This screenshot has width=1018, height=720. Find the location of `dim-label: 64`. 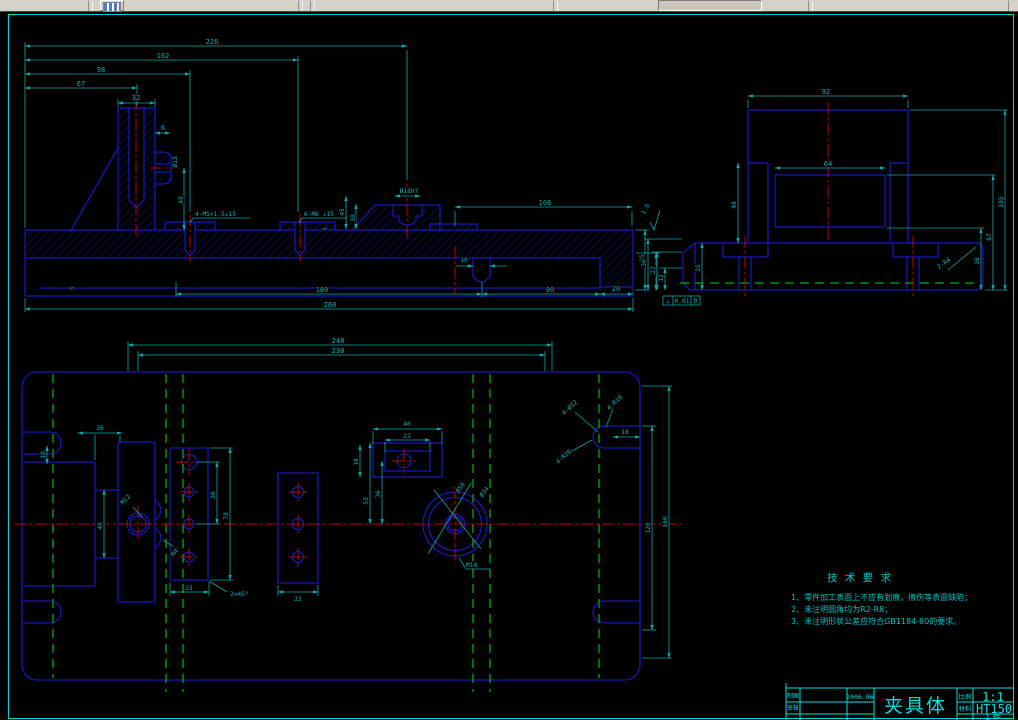

dim-label: 64 is located at coordinates (828, 164).